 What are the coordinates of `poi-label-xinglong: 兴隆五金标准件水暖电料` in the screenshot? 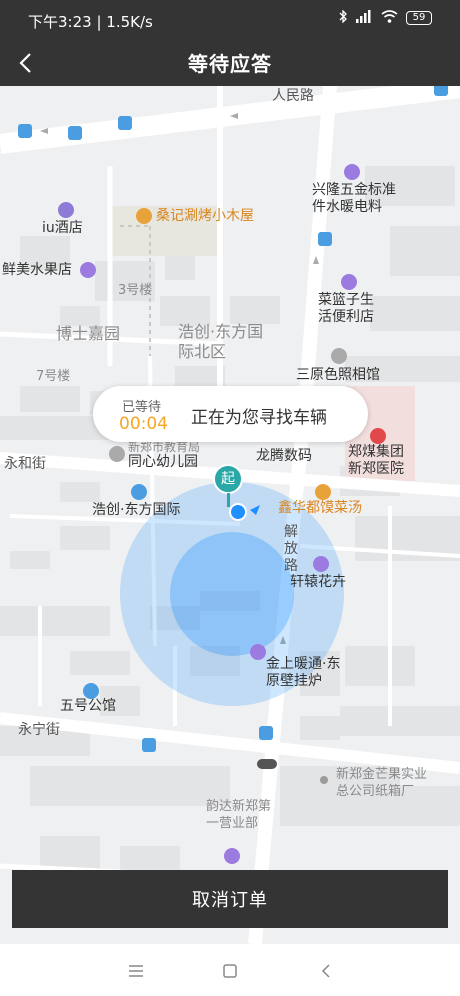 It's located at (354, 198).